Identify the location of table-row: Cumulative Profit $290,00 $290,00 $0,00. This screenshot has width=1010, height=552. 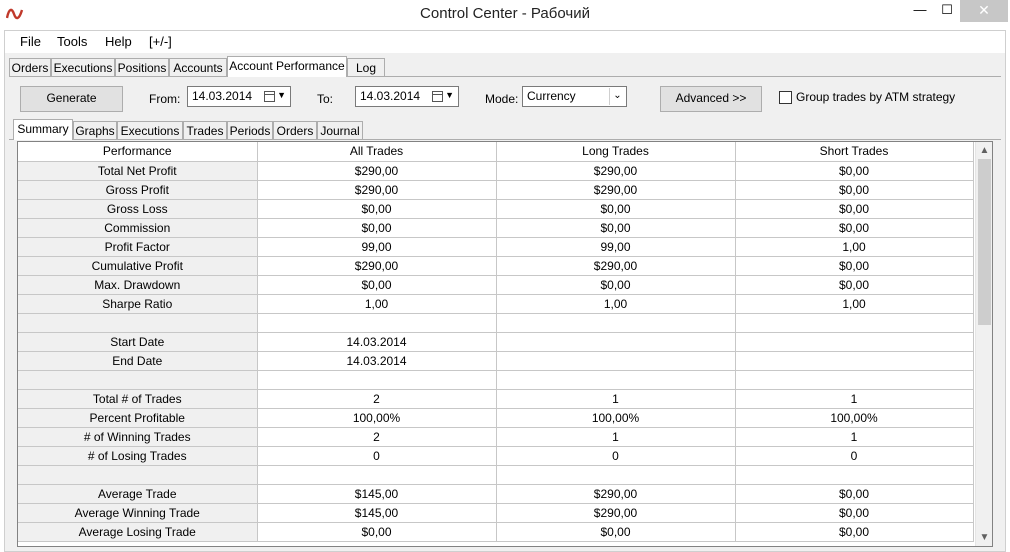
(496, 266).